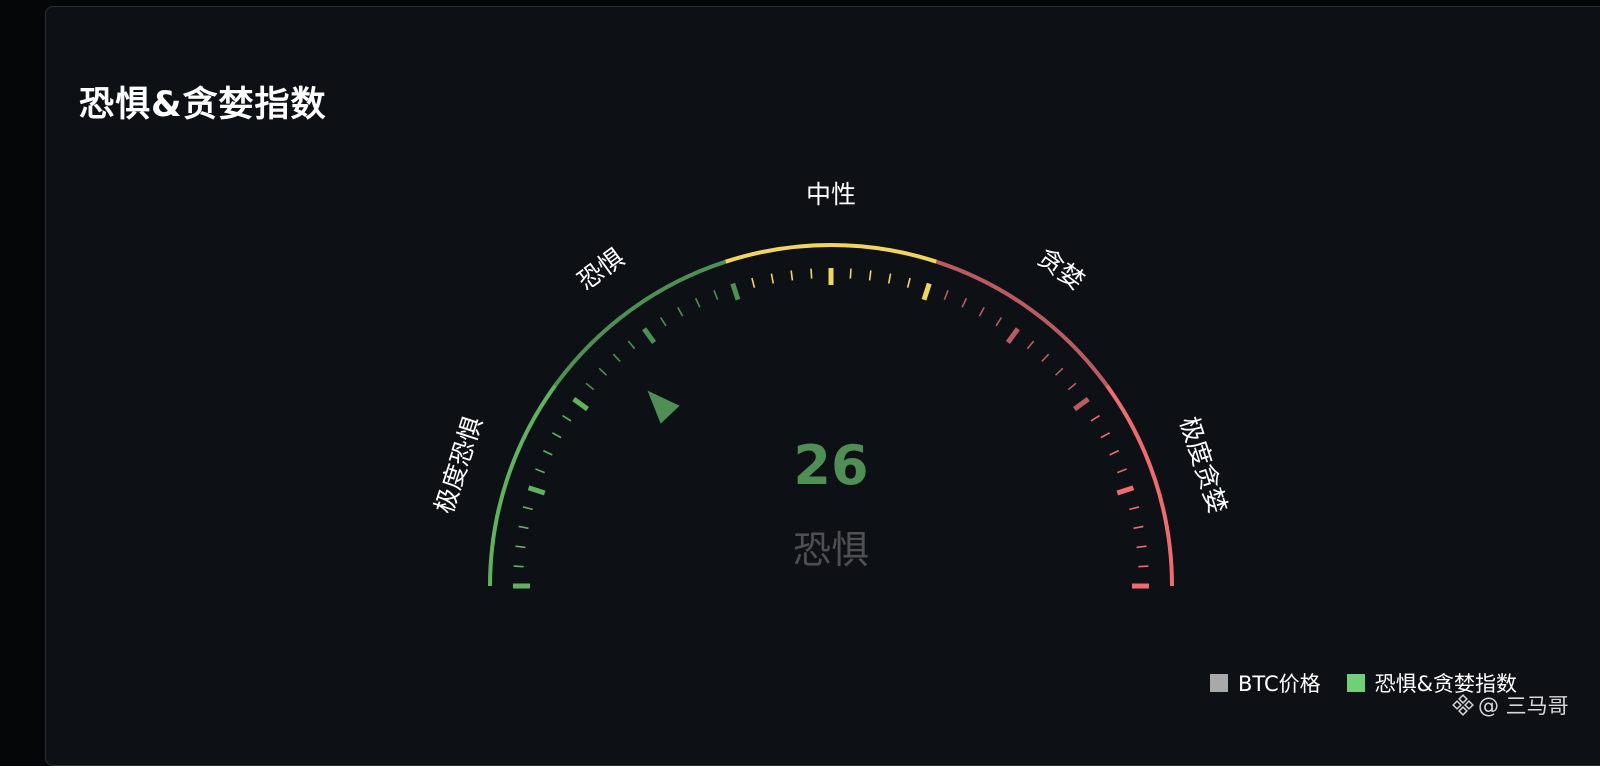 The image size is (1600, 766). Describe the element at coordinates (458, 465) in the screenshot. I see `gauge-zone-label-1: 极度恐惧` at that location.